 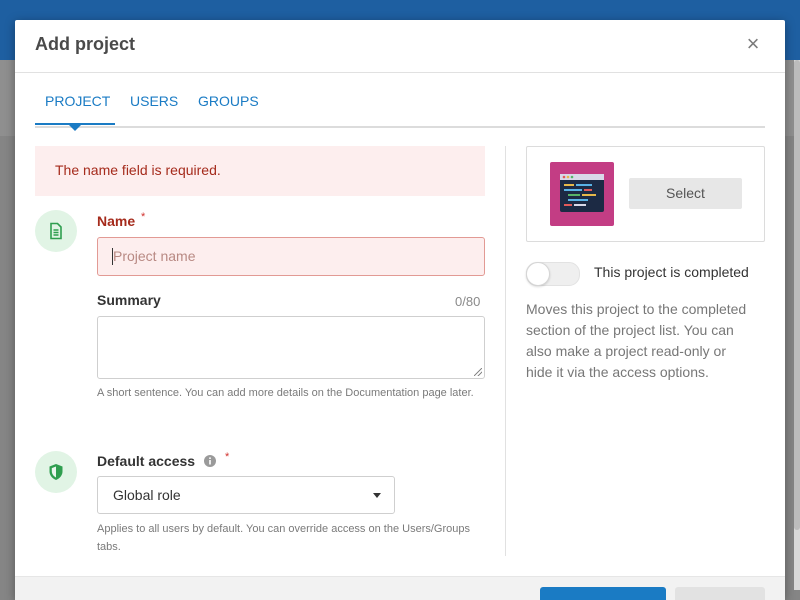 I want to click on dialog-footer, so click(x=400, y=588).